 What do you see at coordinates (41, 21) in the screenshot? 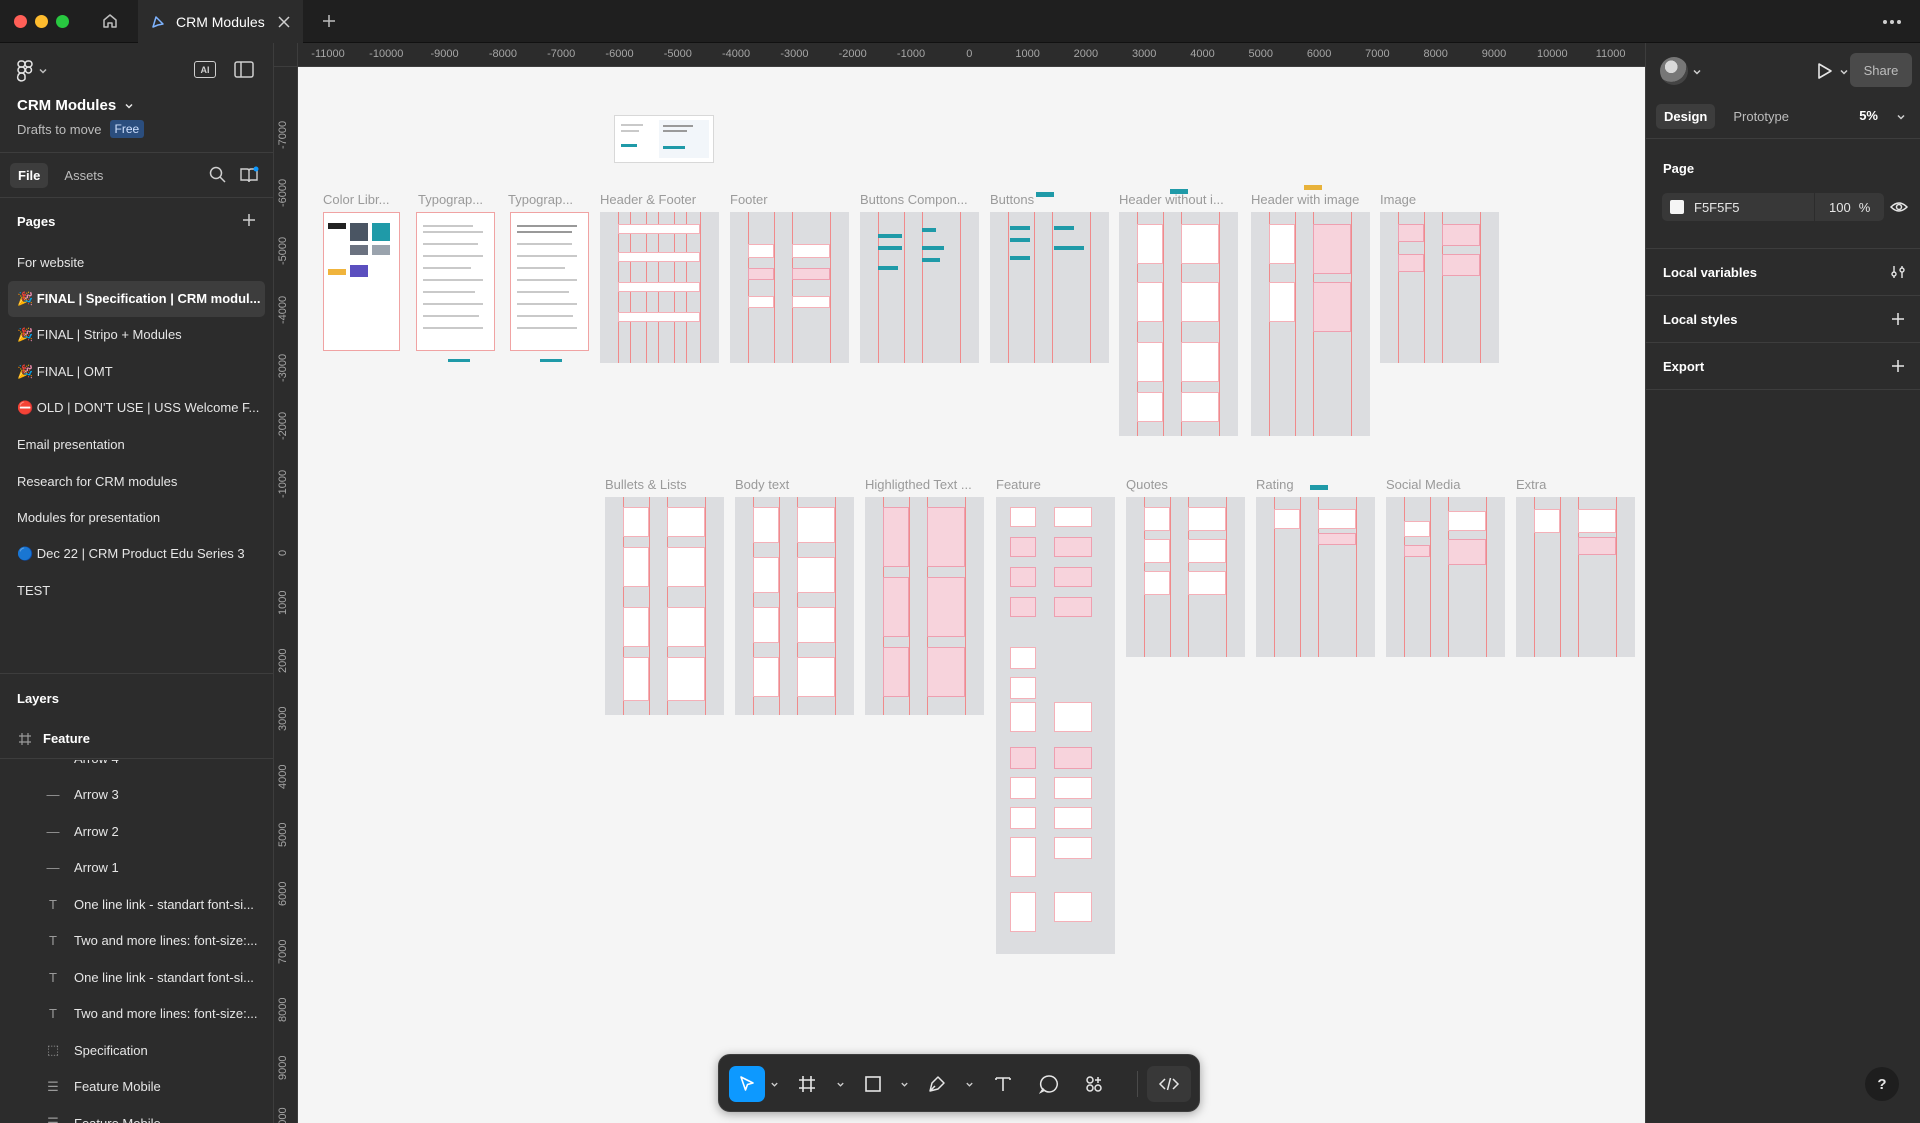
I see `minimize-window-button` at bounding box center [41, 21].